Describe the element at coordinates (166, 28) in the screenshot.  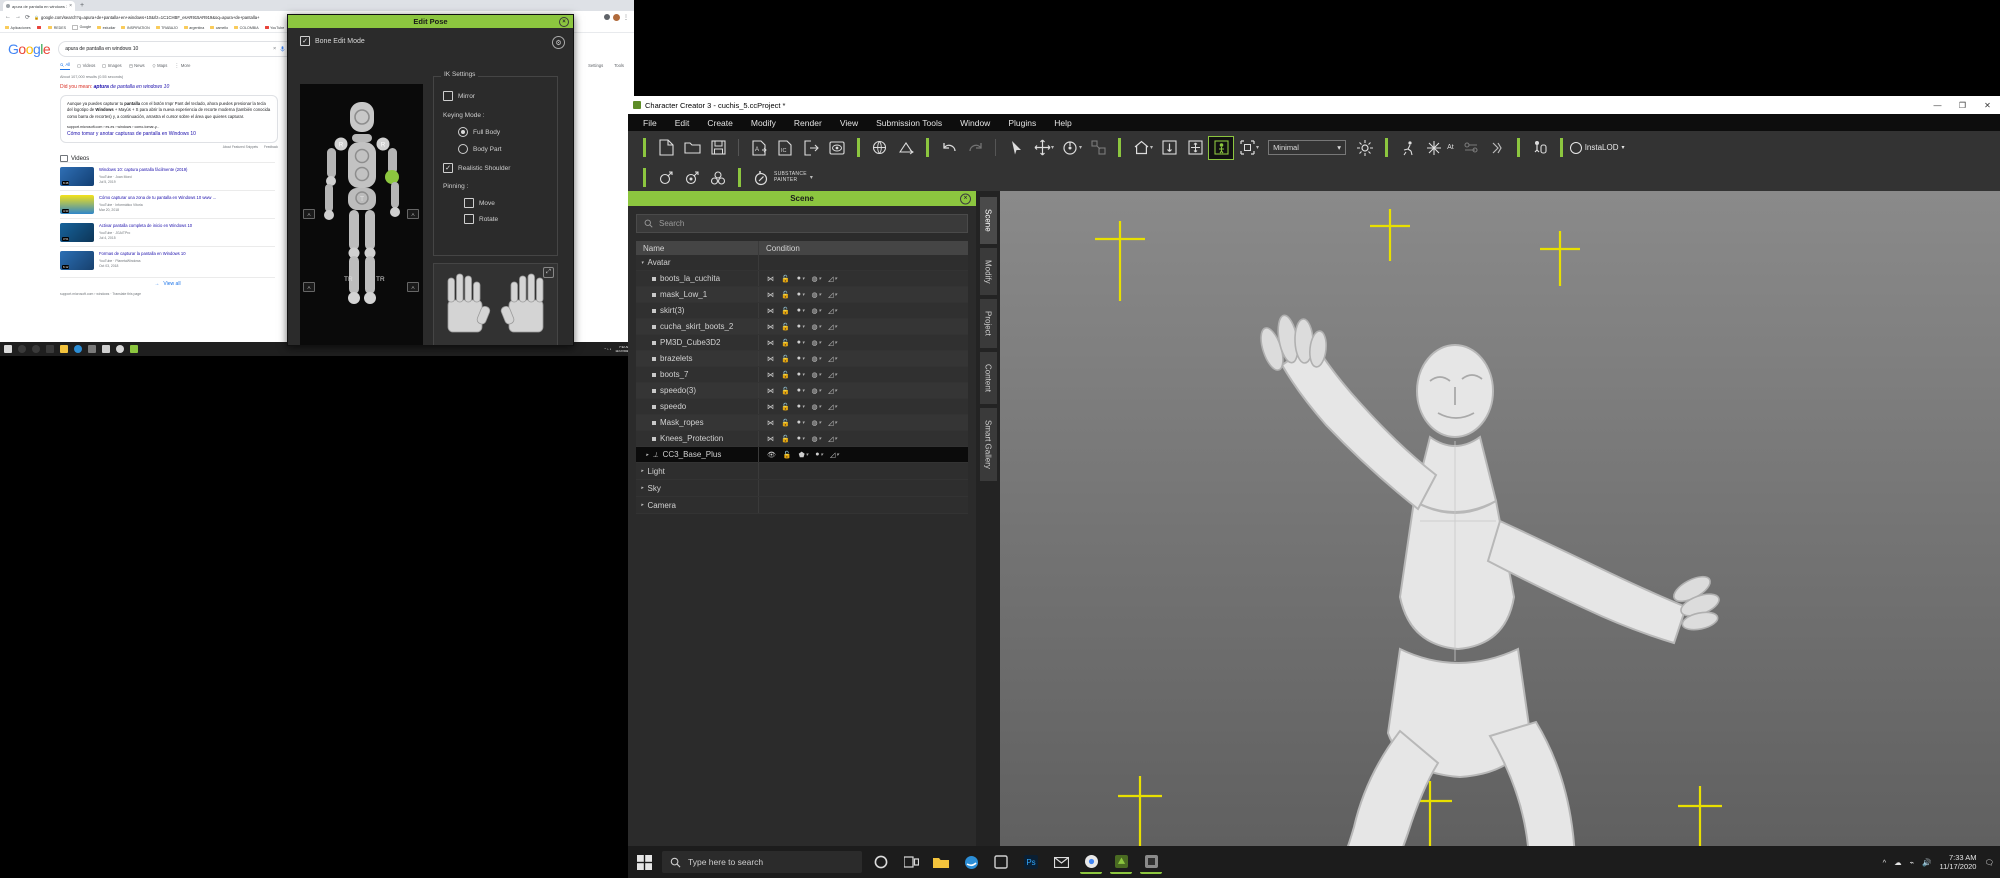
I see `bookmark-item: TRABAJO` at that location.